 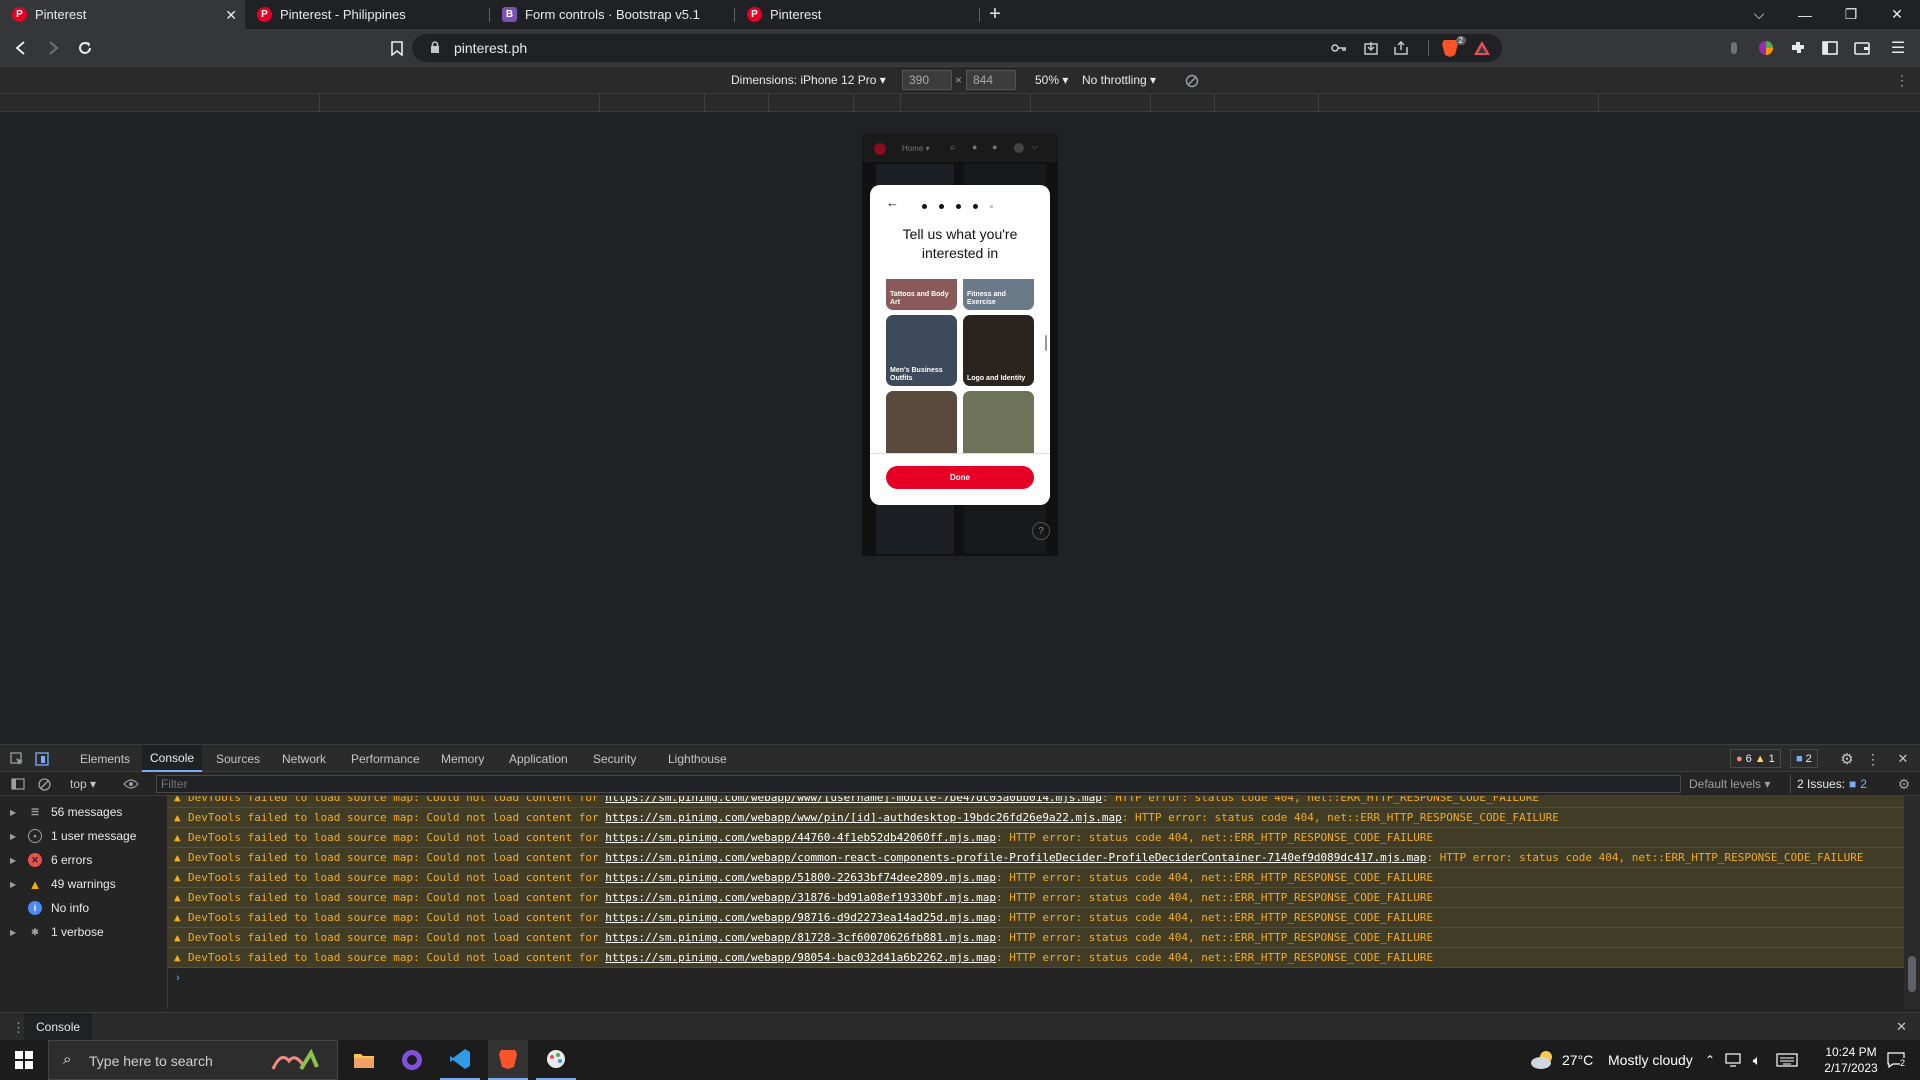 I want to click on context-select: top ▾, so click(x=83, y=784).